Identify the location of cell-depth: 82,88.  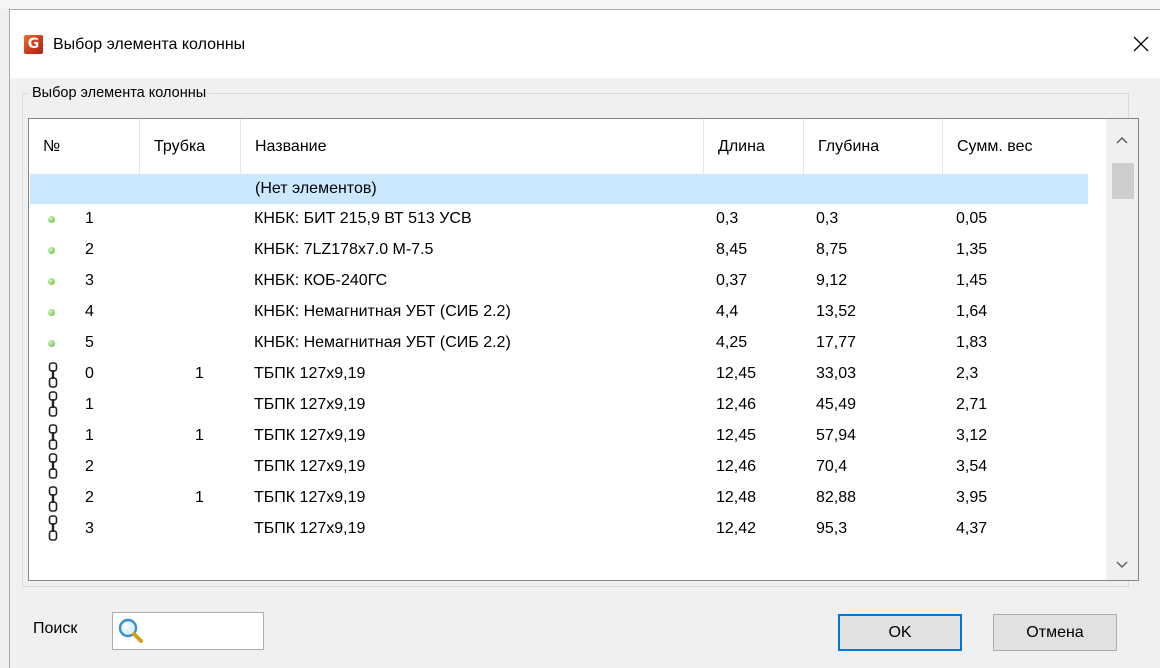
(836, 497).